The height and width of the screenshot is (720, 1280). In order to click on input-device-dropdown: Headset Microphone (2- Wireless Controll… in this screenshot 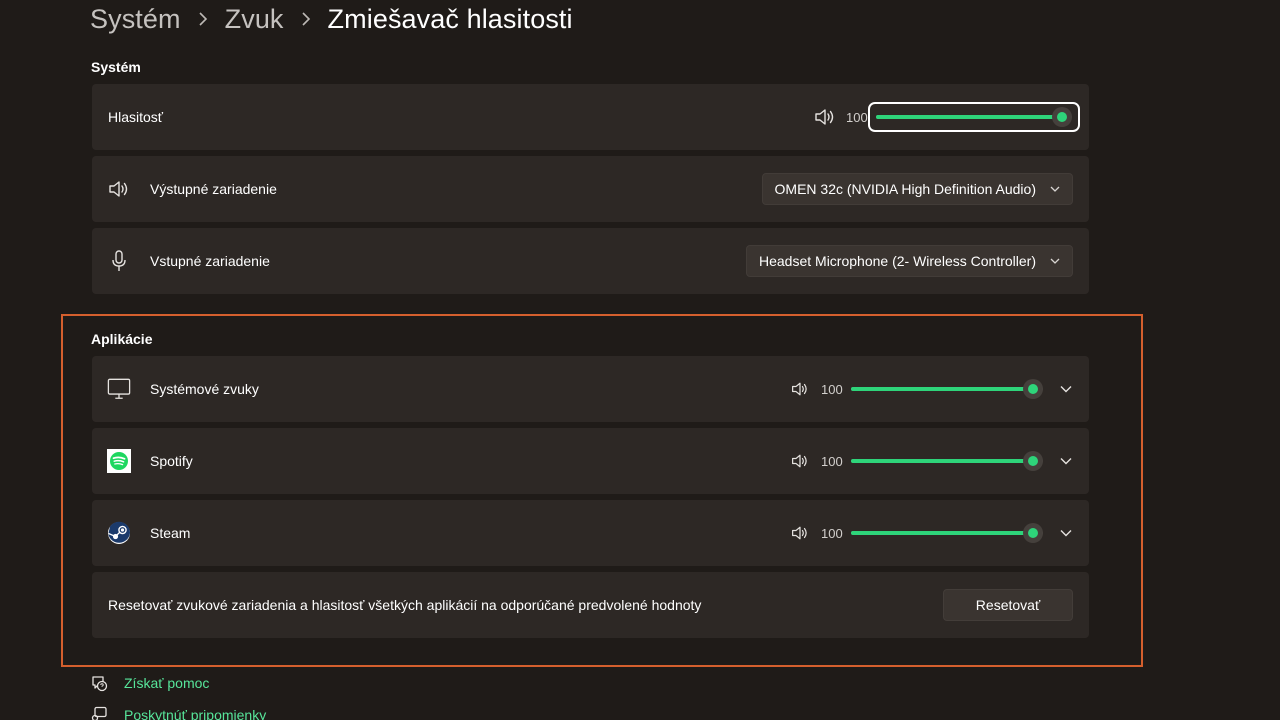, I will do `click(909, 261)`.